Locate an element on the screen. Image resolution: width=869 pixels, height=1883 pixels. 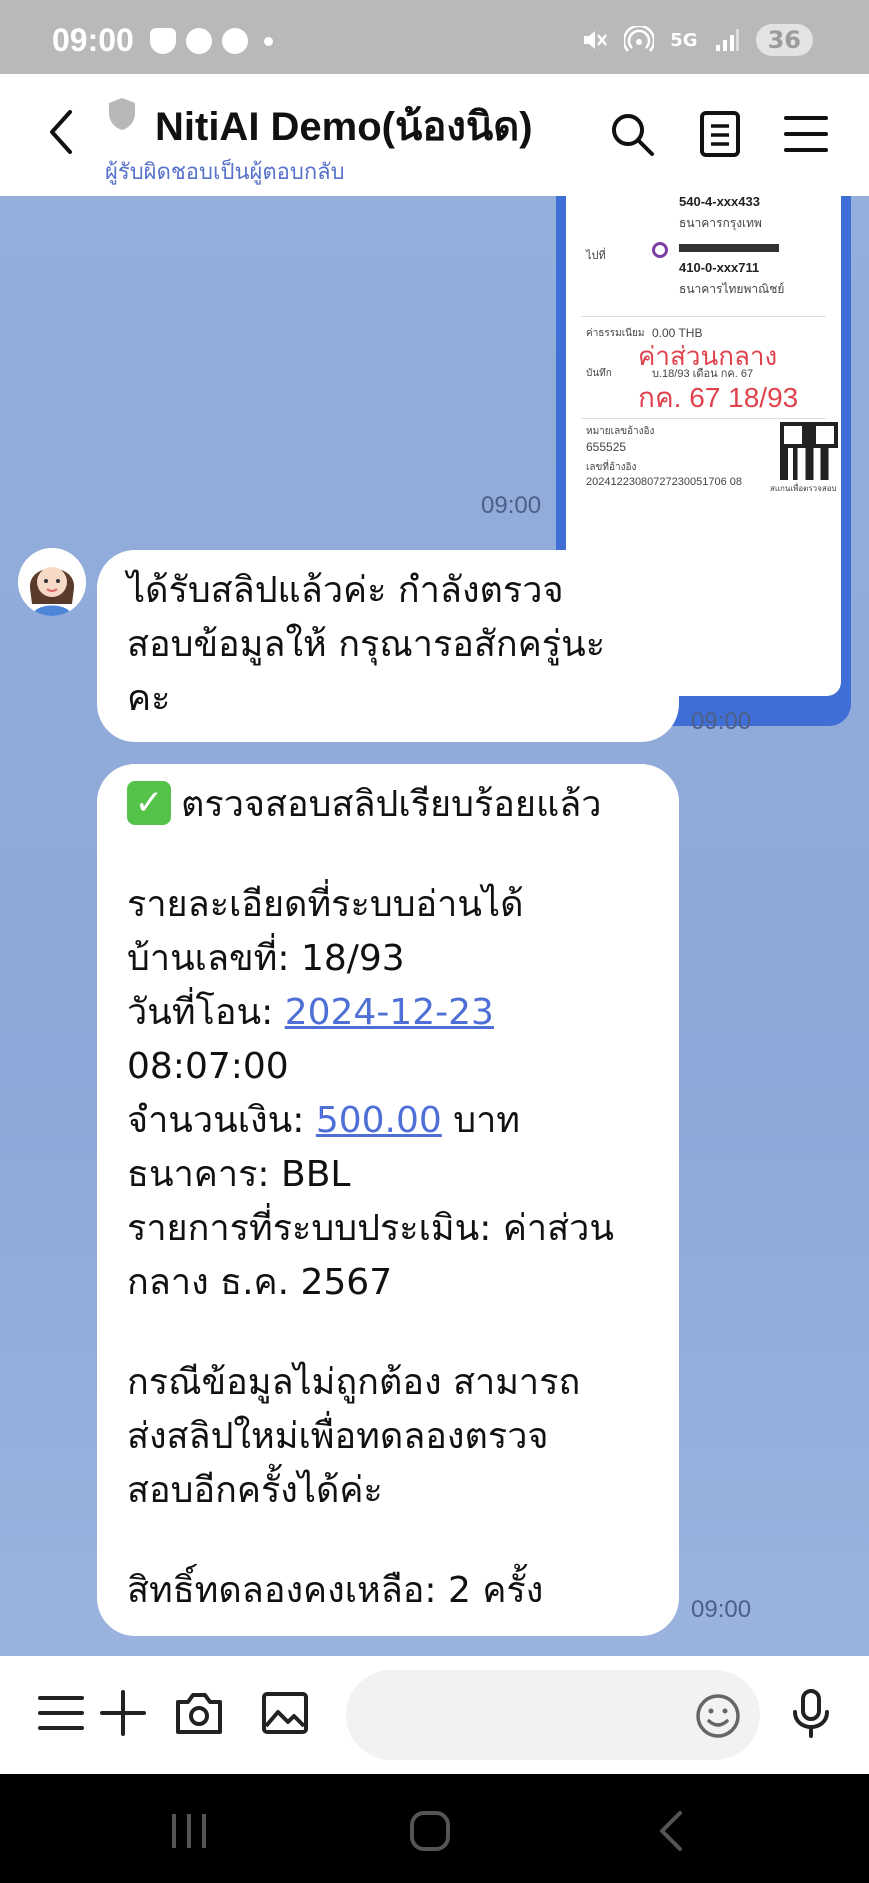
slip-to-account: 410-0-xxx711 is located at coordinates (719, 267).